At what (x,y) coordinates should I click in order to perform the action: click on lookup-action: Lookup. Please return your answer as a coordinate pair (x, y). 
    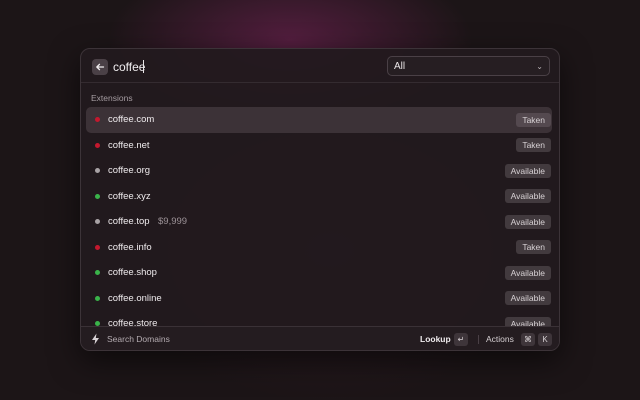
    Looking at the image, I should click on (435, 339).